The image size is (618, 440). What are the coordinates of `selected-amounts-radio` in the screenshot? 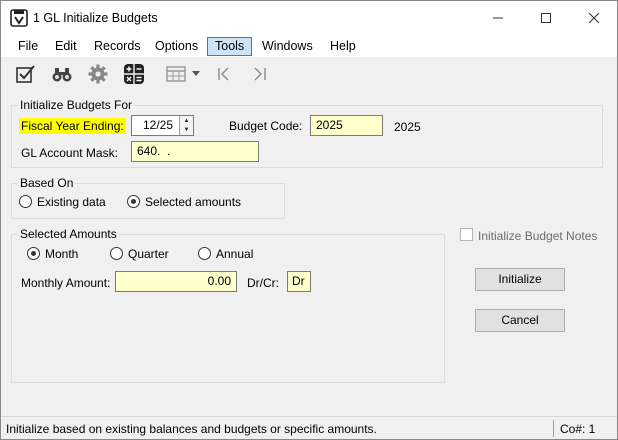 It's located at (133, 201).